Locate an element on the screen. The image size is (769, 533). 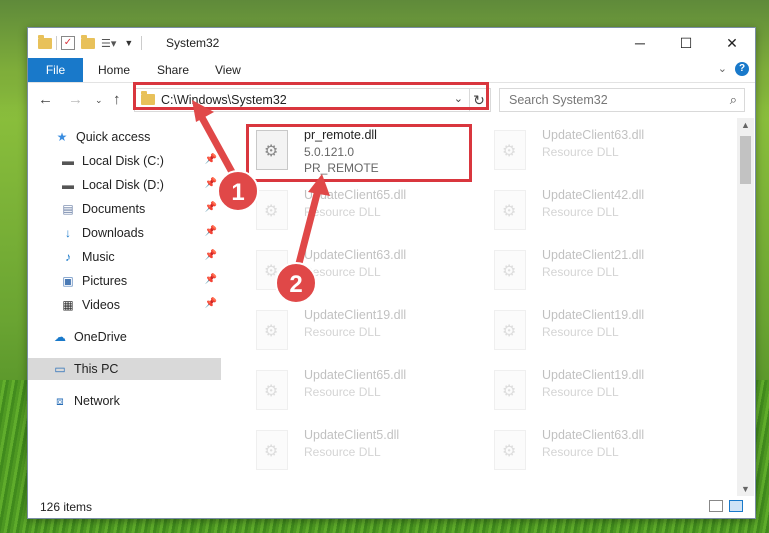
quick-access-toolbar: ✓ ☰▾ ▼ is located at coordinates (92, 42).